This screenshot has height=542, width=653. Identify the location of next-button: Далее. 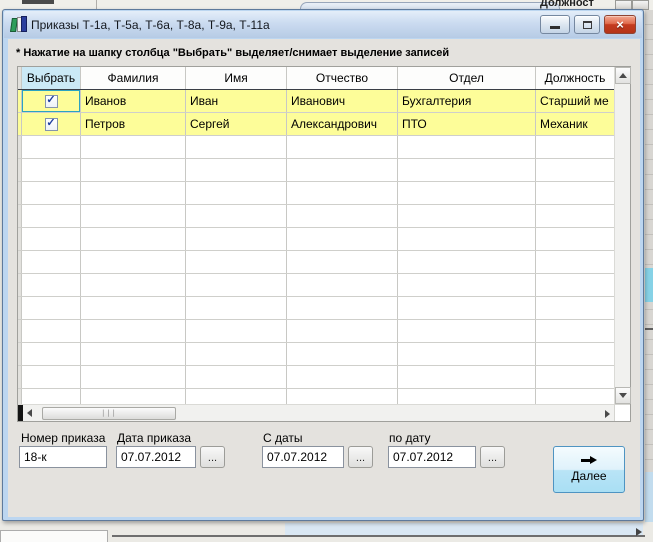
(589, 469).